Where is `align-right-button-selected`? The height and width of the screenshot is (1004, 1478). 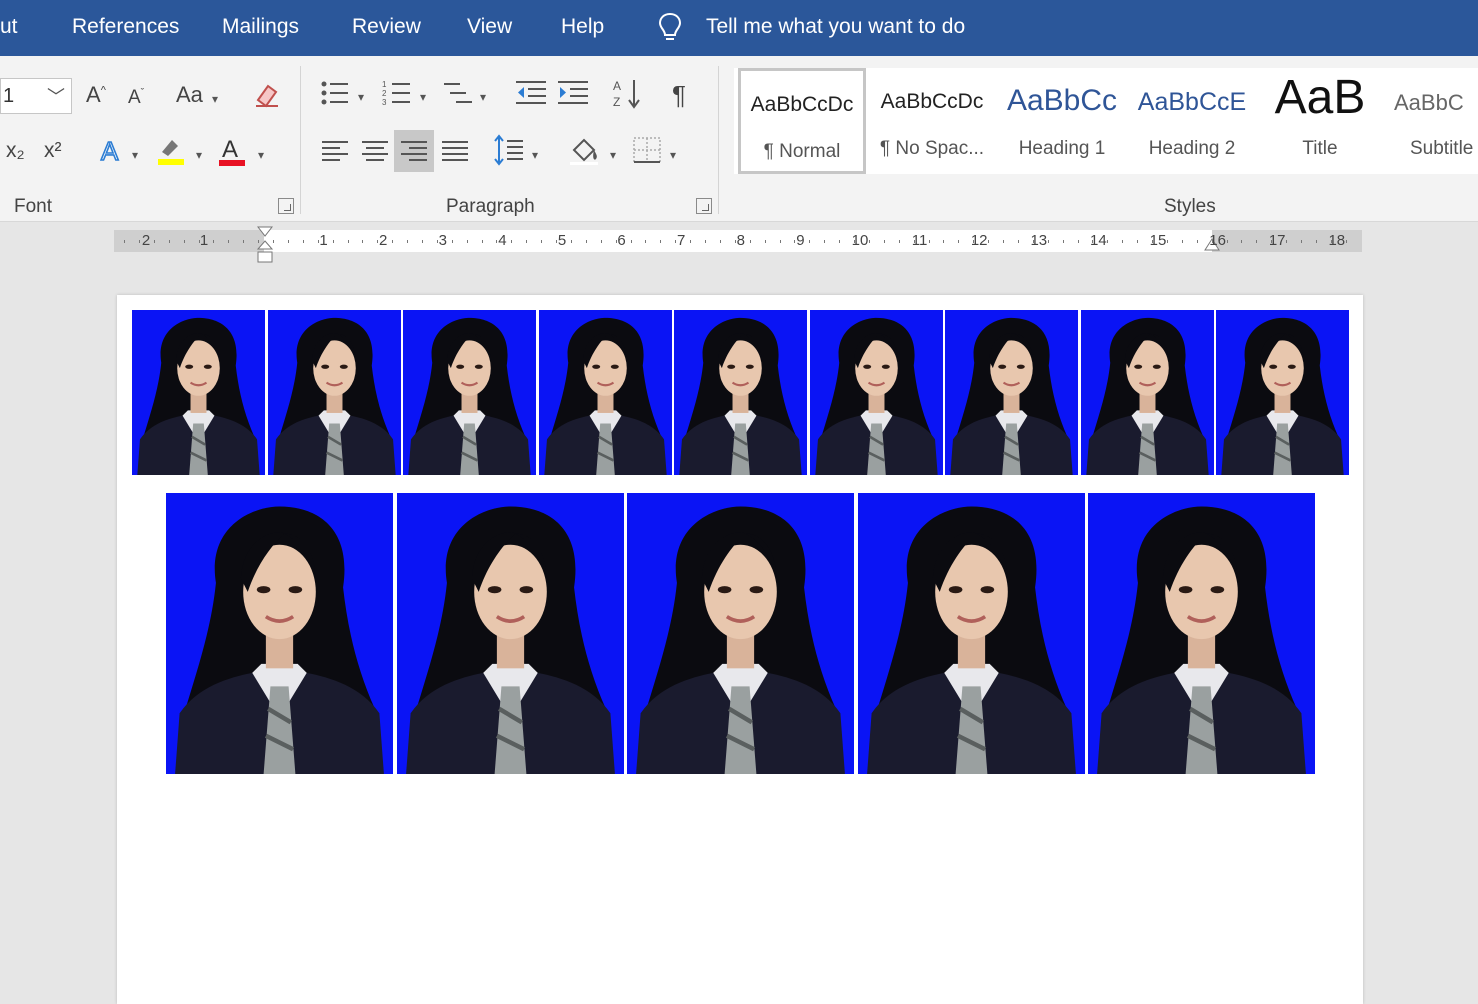
align-right-button-selected is located at coordinates (414, 151).